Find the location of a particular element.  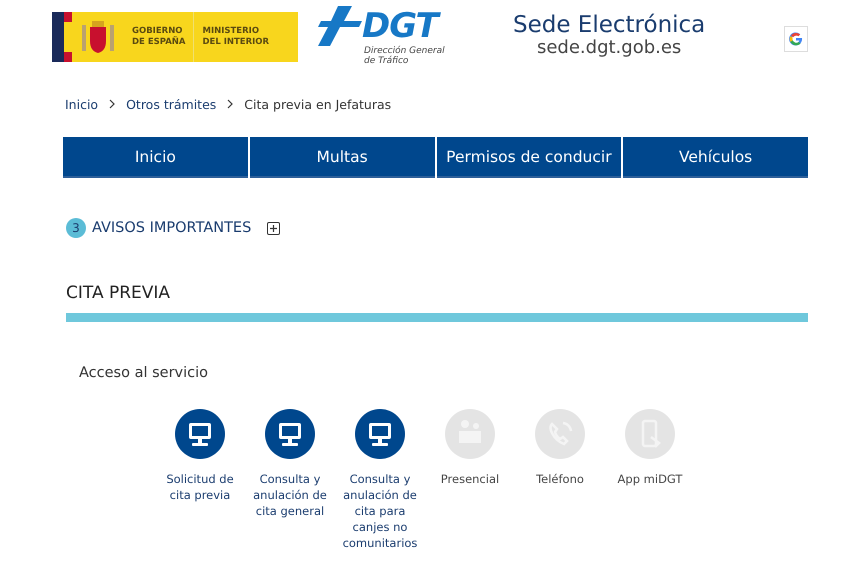

plus-icon is located at coordinates (273, 228).